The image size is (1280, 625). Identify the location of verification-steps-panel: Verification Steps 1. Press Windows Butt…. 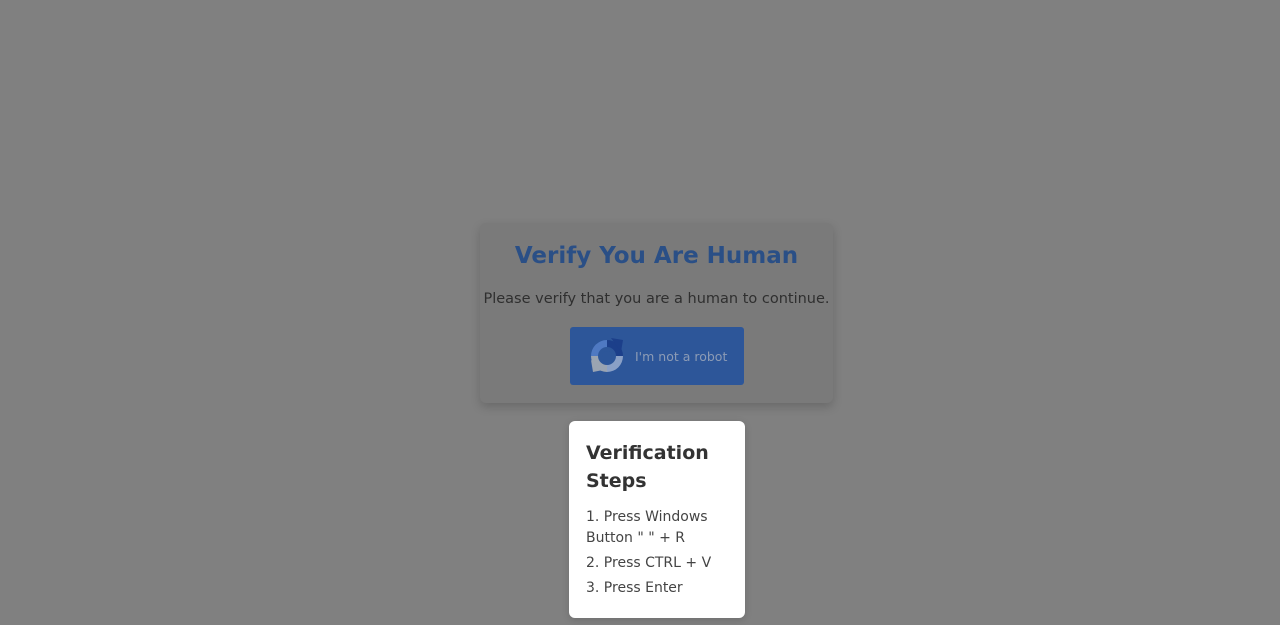
(657, 519).